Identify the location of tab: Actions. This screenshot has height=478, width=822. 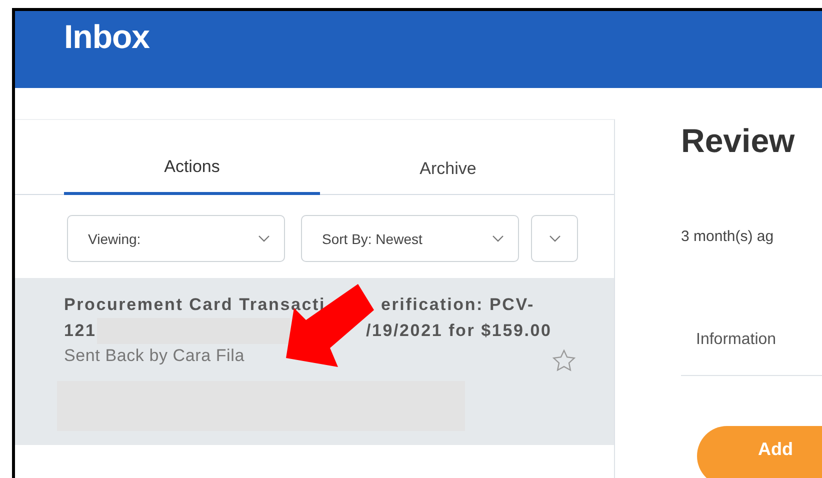
(192, 157).